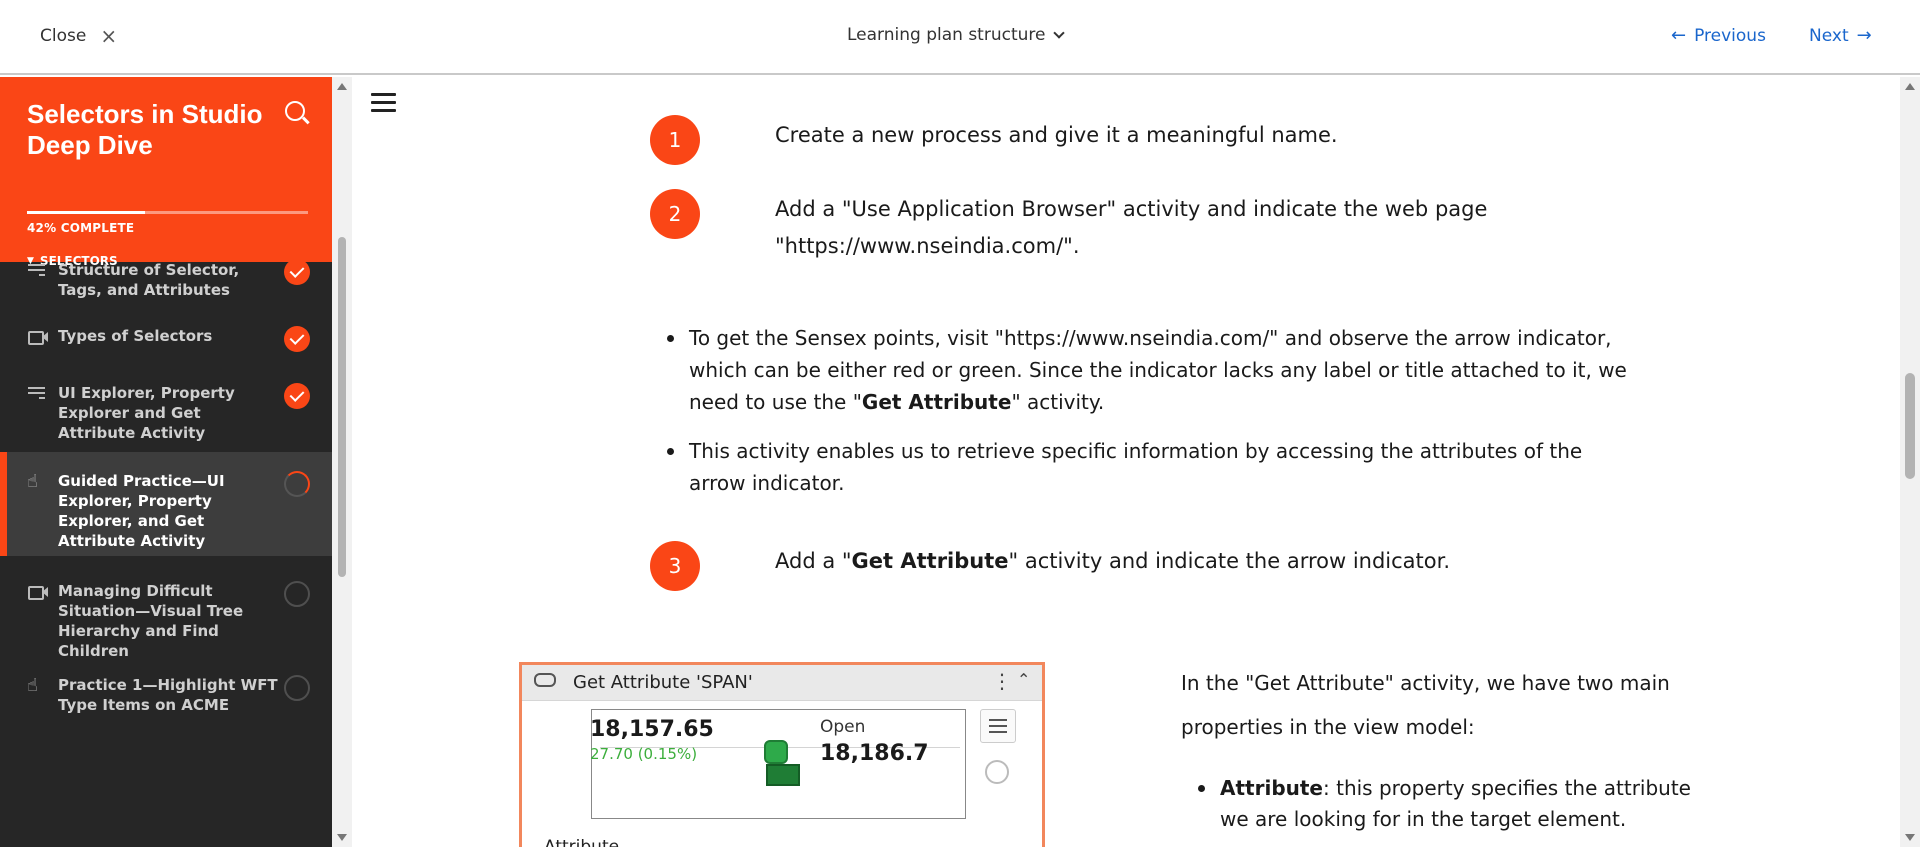 The width and height of the screenshot is (1920, 847). I want to click on in-progress-icon, so click(297, 484).